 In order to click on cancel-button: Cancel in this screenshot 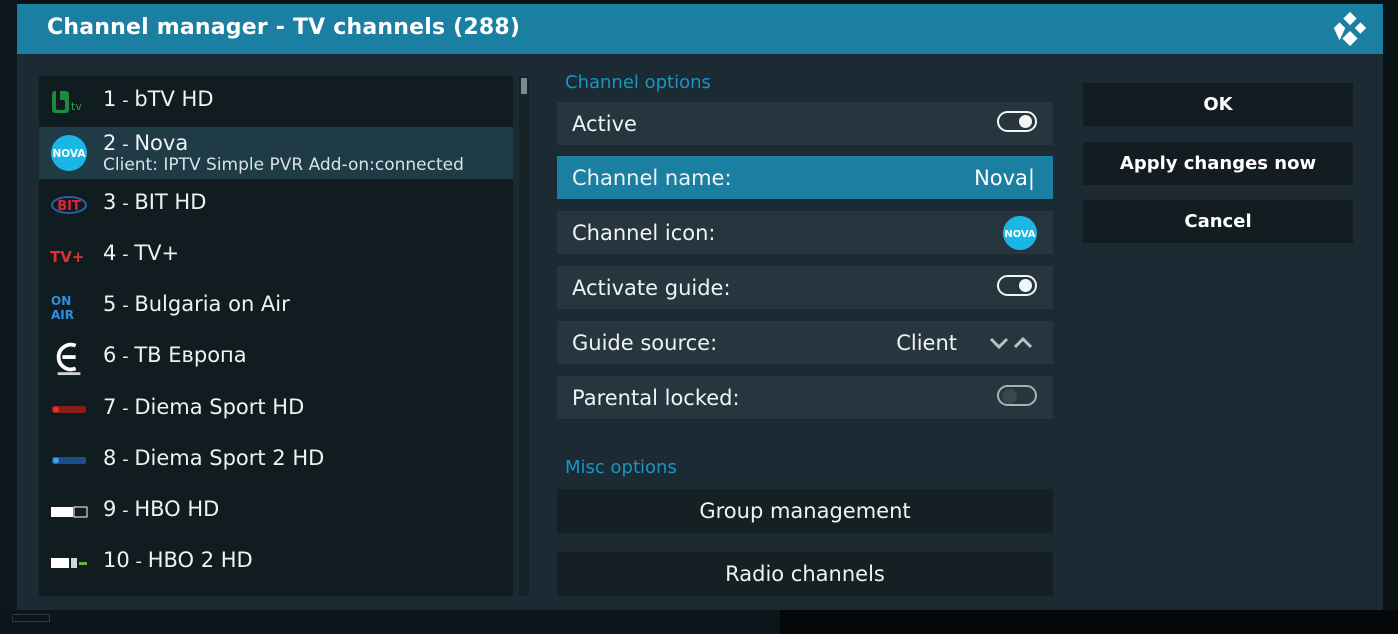, I will do `click(1218, 221)`.